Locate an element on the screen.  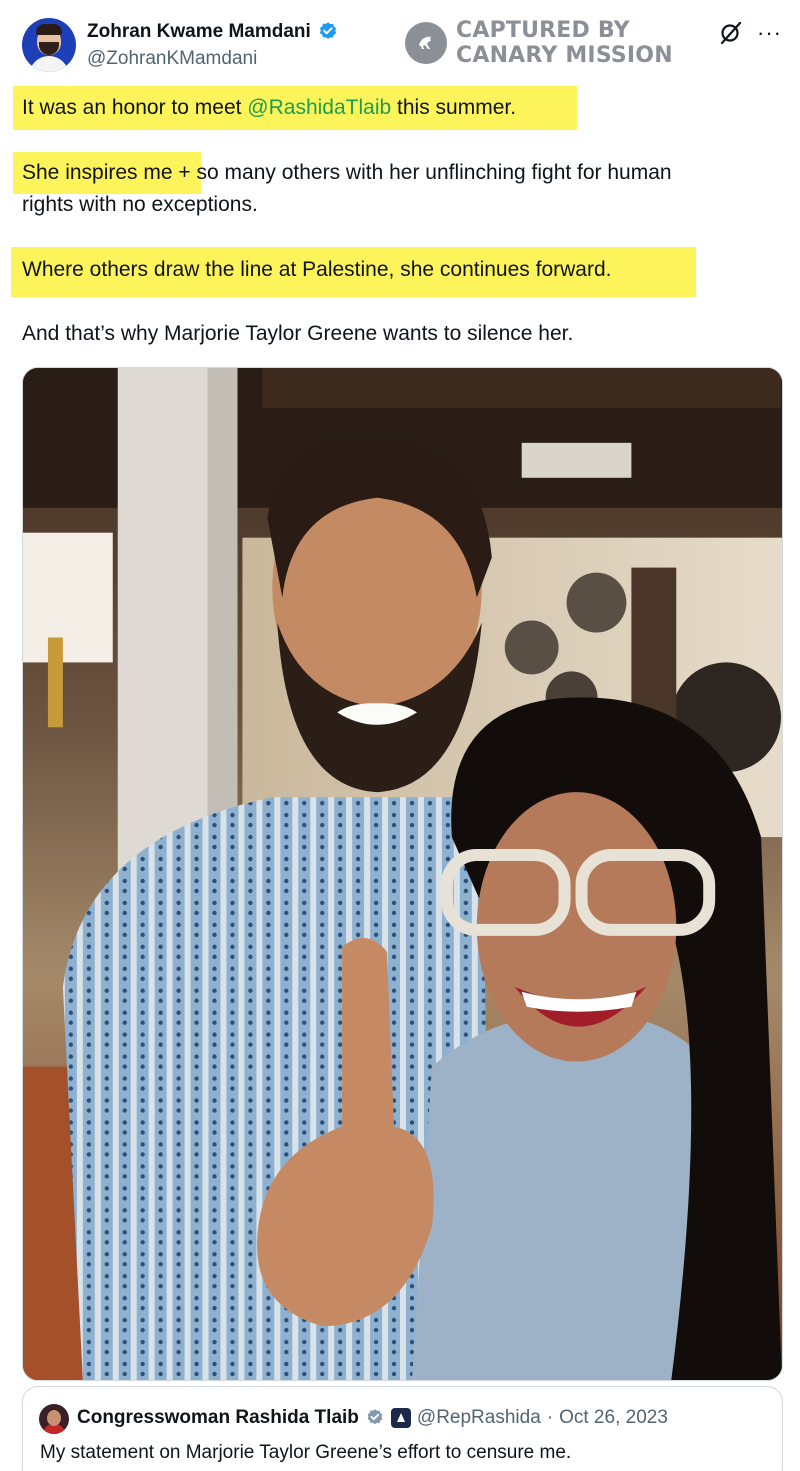
tweet-text-segment: this summer. is located at coordinates (454, 107).